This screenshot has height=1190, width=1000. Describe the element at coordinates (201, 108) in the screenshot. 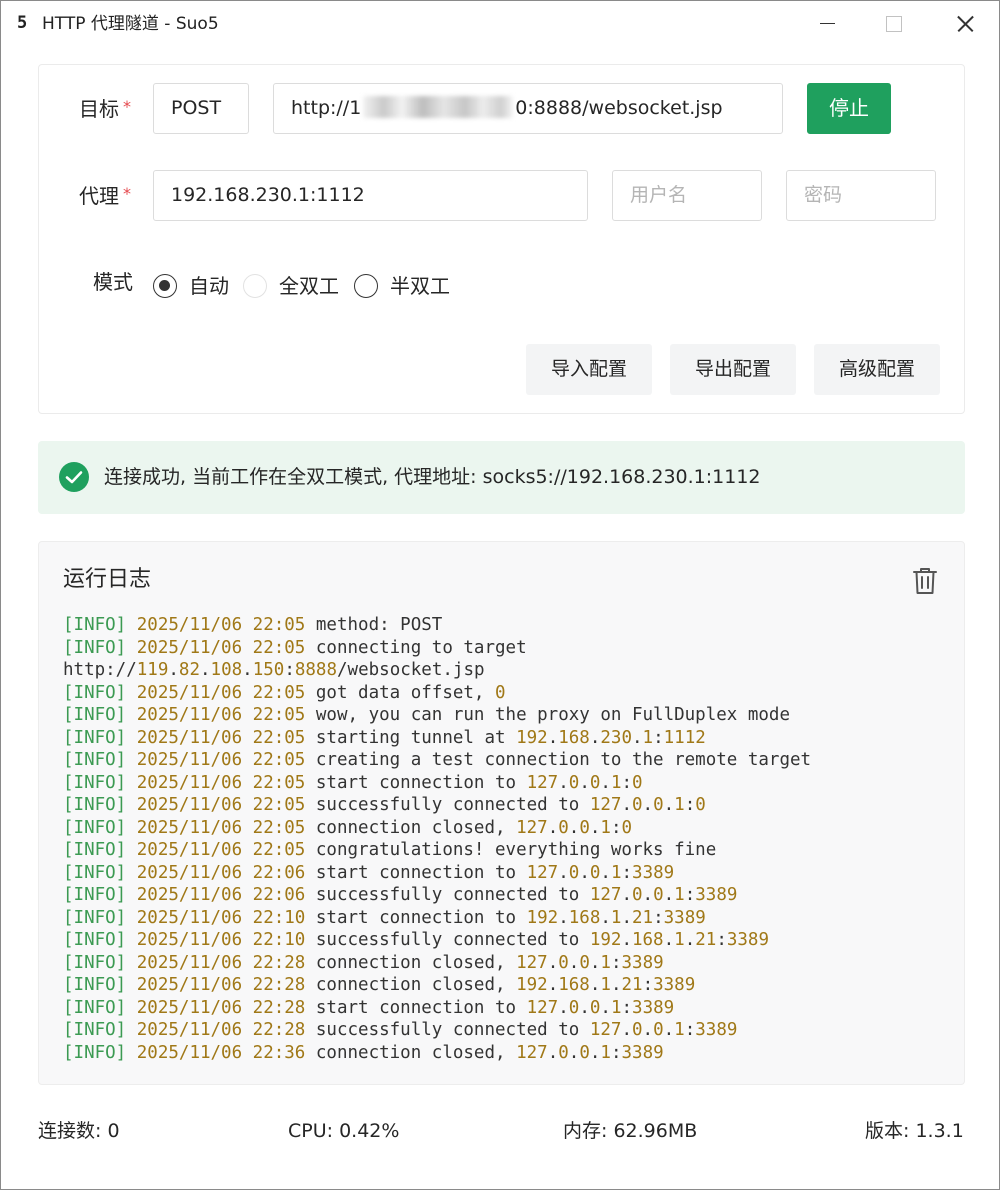

I see `method-select: POST` at that location.